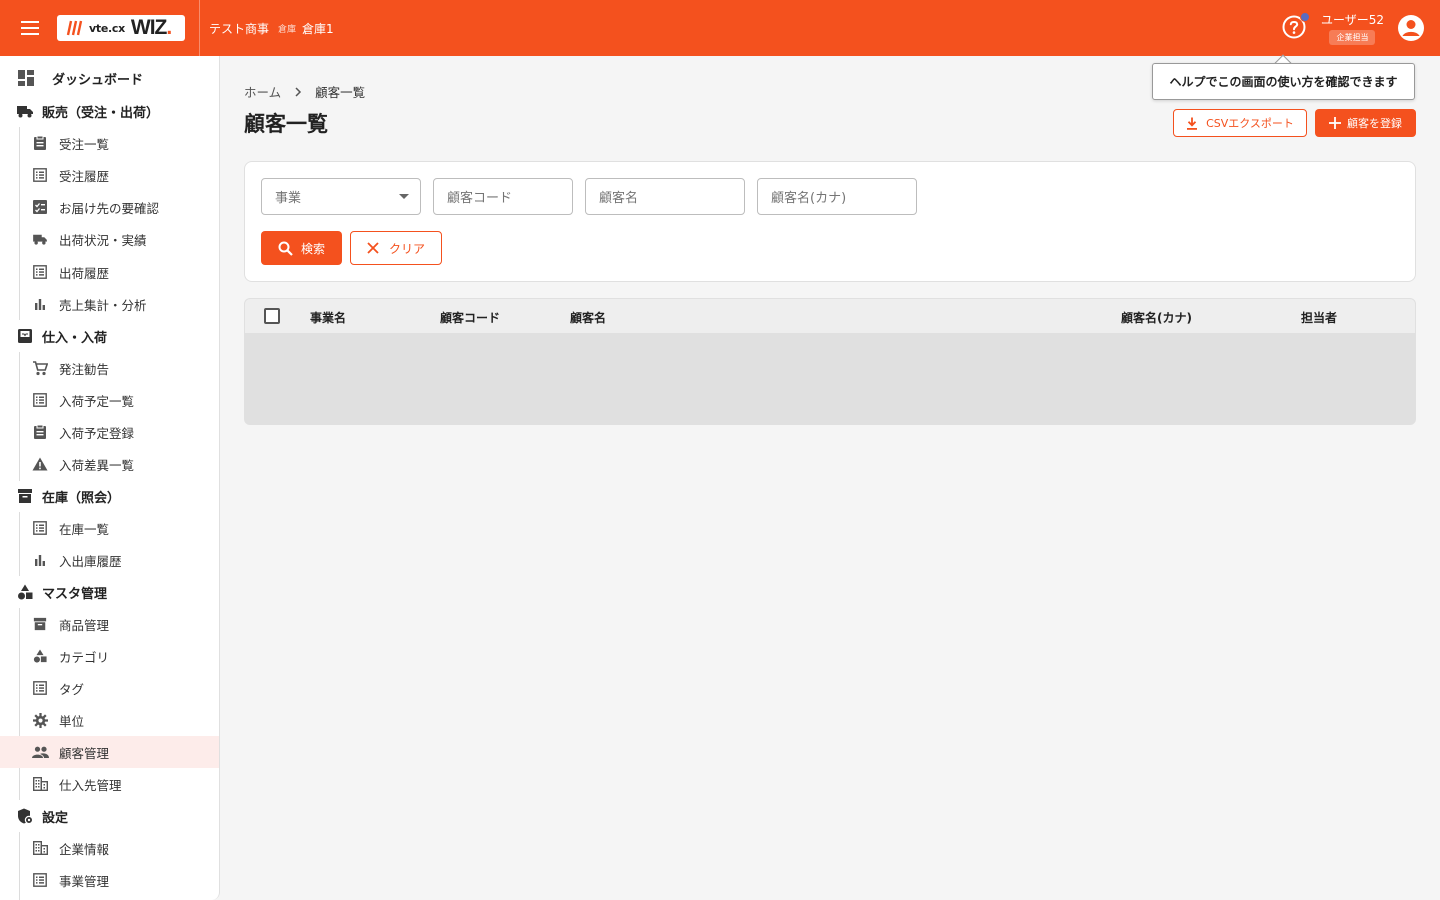 The width and height of the screenshot is (1440, 900). Describe the element at coordinates (837, 196) in the screenshot. I see `customer-kana-input: 顧客名(カナ)` at that location.